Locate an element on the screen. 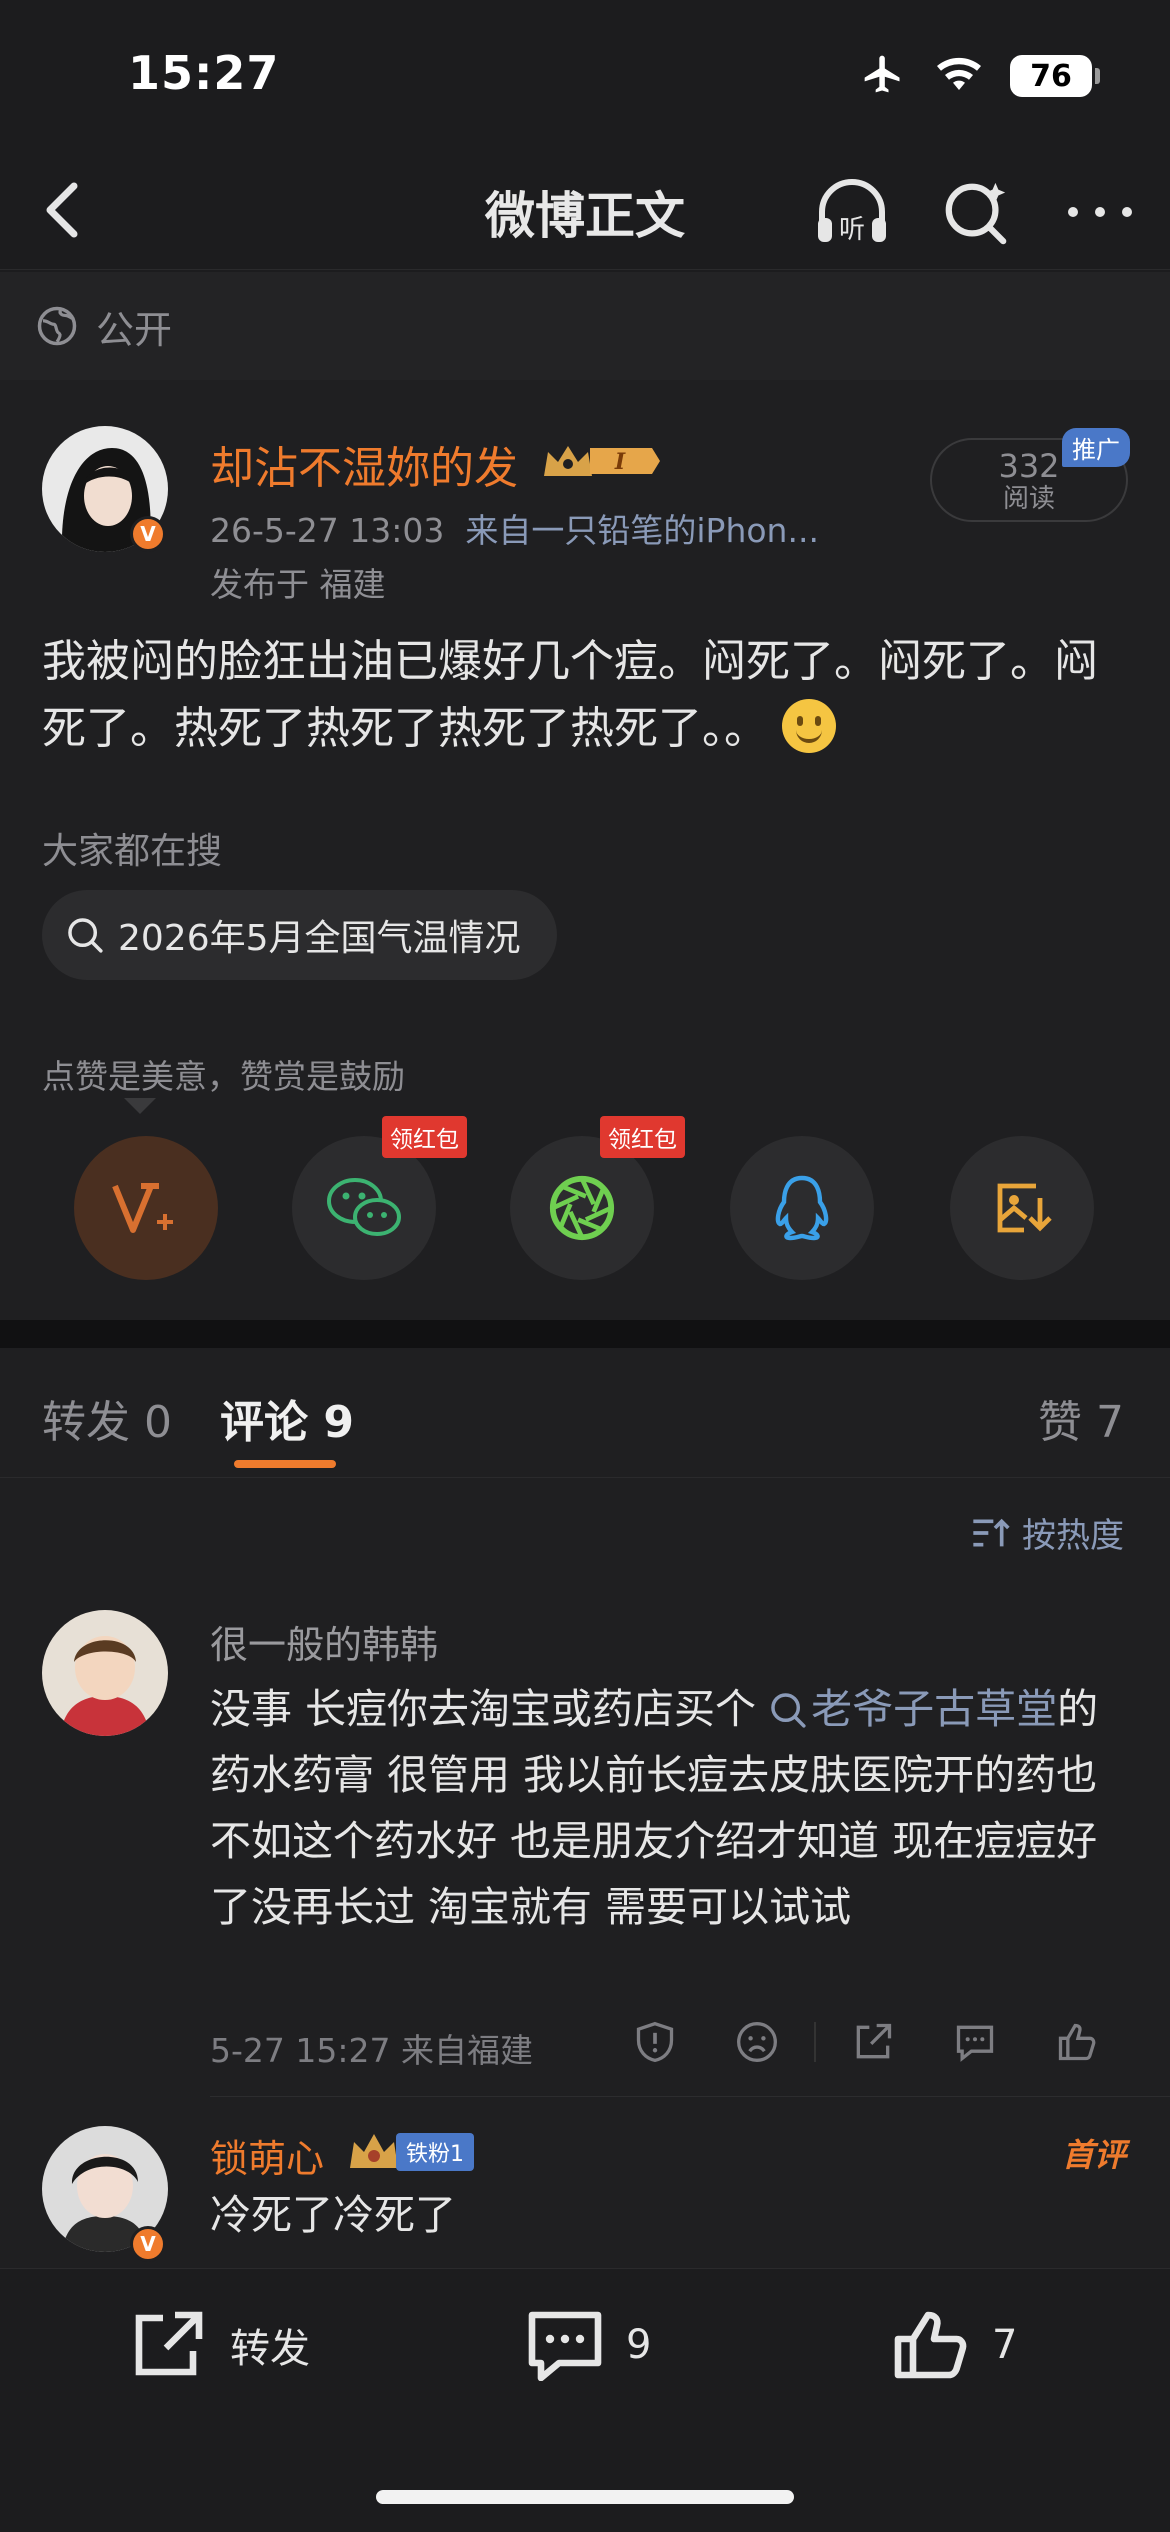 The height and width of the screenshot is (2532, 1170). more-button is located at coordinates (1100, 212).